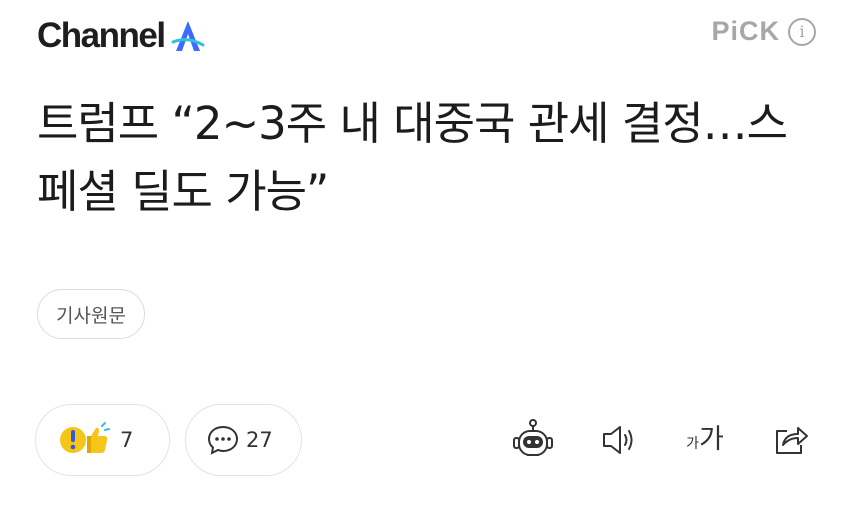 This screenshot has width=850, height=505. Describe the element at coordinates (101, 35) in the screenshot. I see `brand-name: Channel` at that location.